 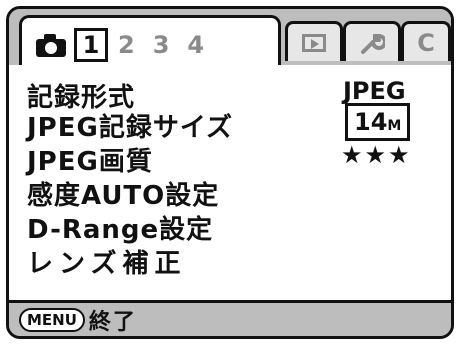 I want to click on file-format-value: JPEG, so click(x=374, y=91).